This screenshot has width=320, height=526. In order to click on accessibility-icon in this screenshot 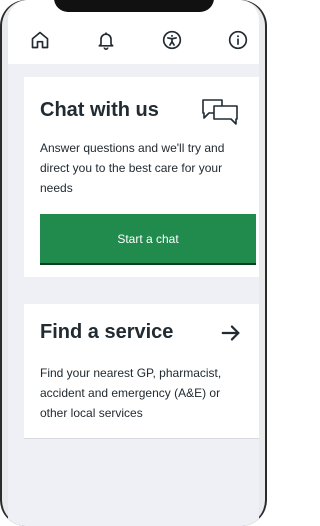, I will do `click(172, 40)`.